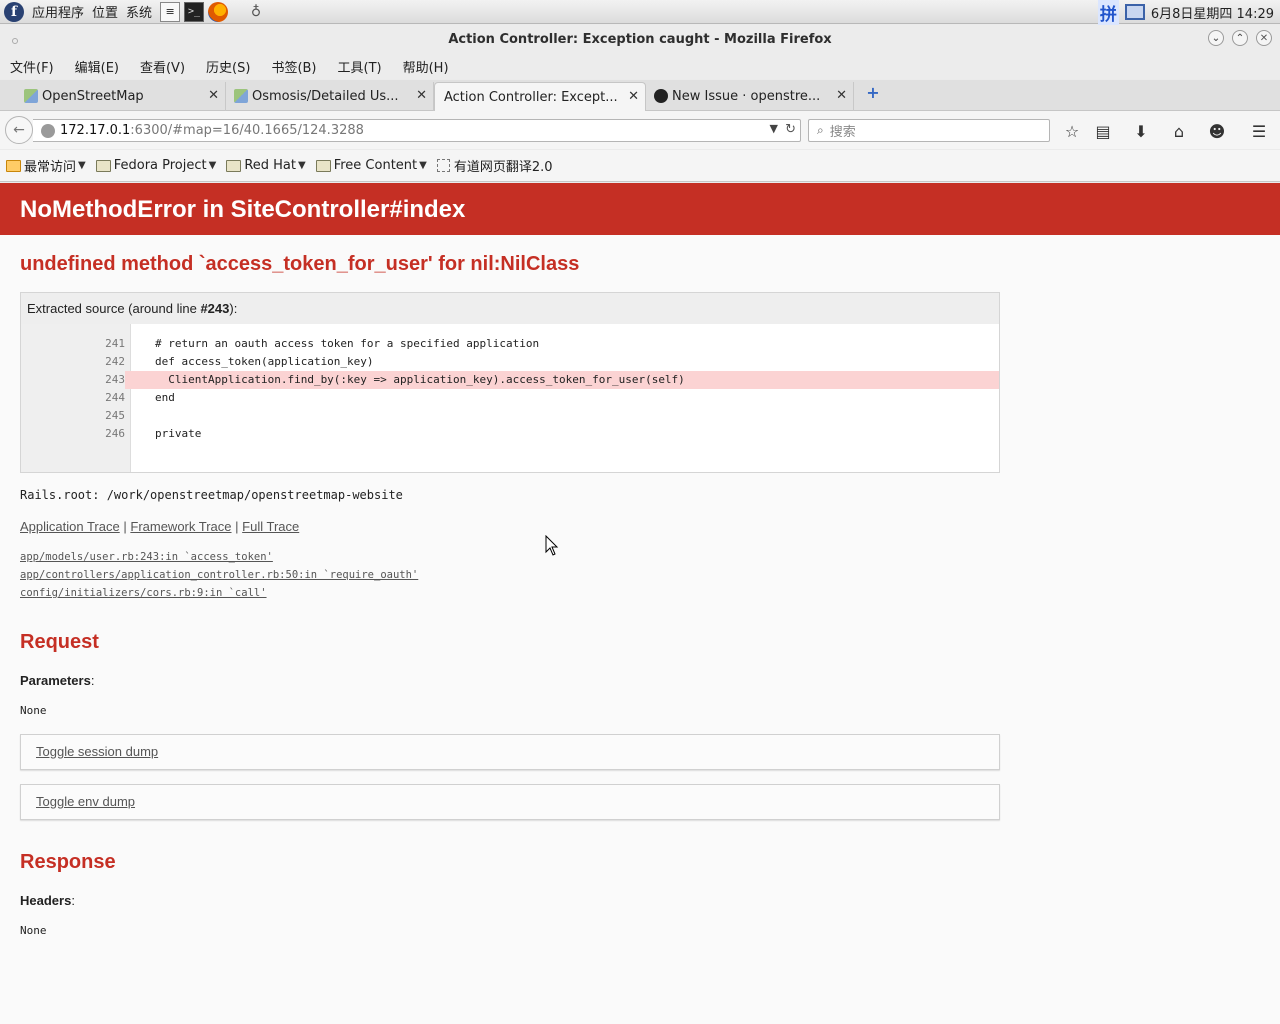 Image resolution: width=1280 pixels, height=1024 pixels. What do you see at coordinates (33, 930) in the screenshot?
I see `headers-value: None` at bounding box center [33, 930].